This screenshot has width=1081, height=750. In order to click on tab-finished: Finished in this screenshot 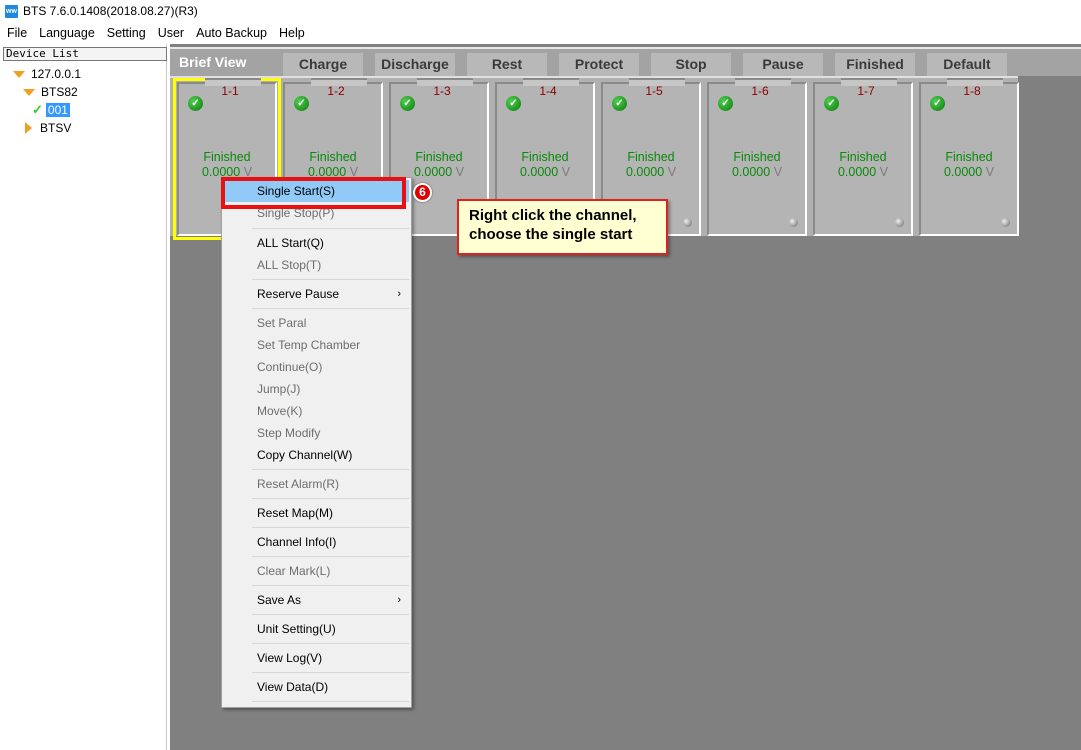, I will do `click(875, 64)`.